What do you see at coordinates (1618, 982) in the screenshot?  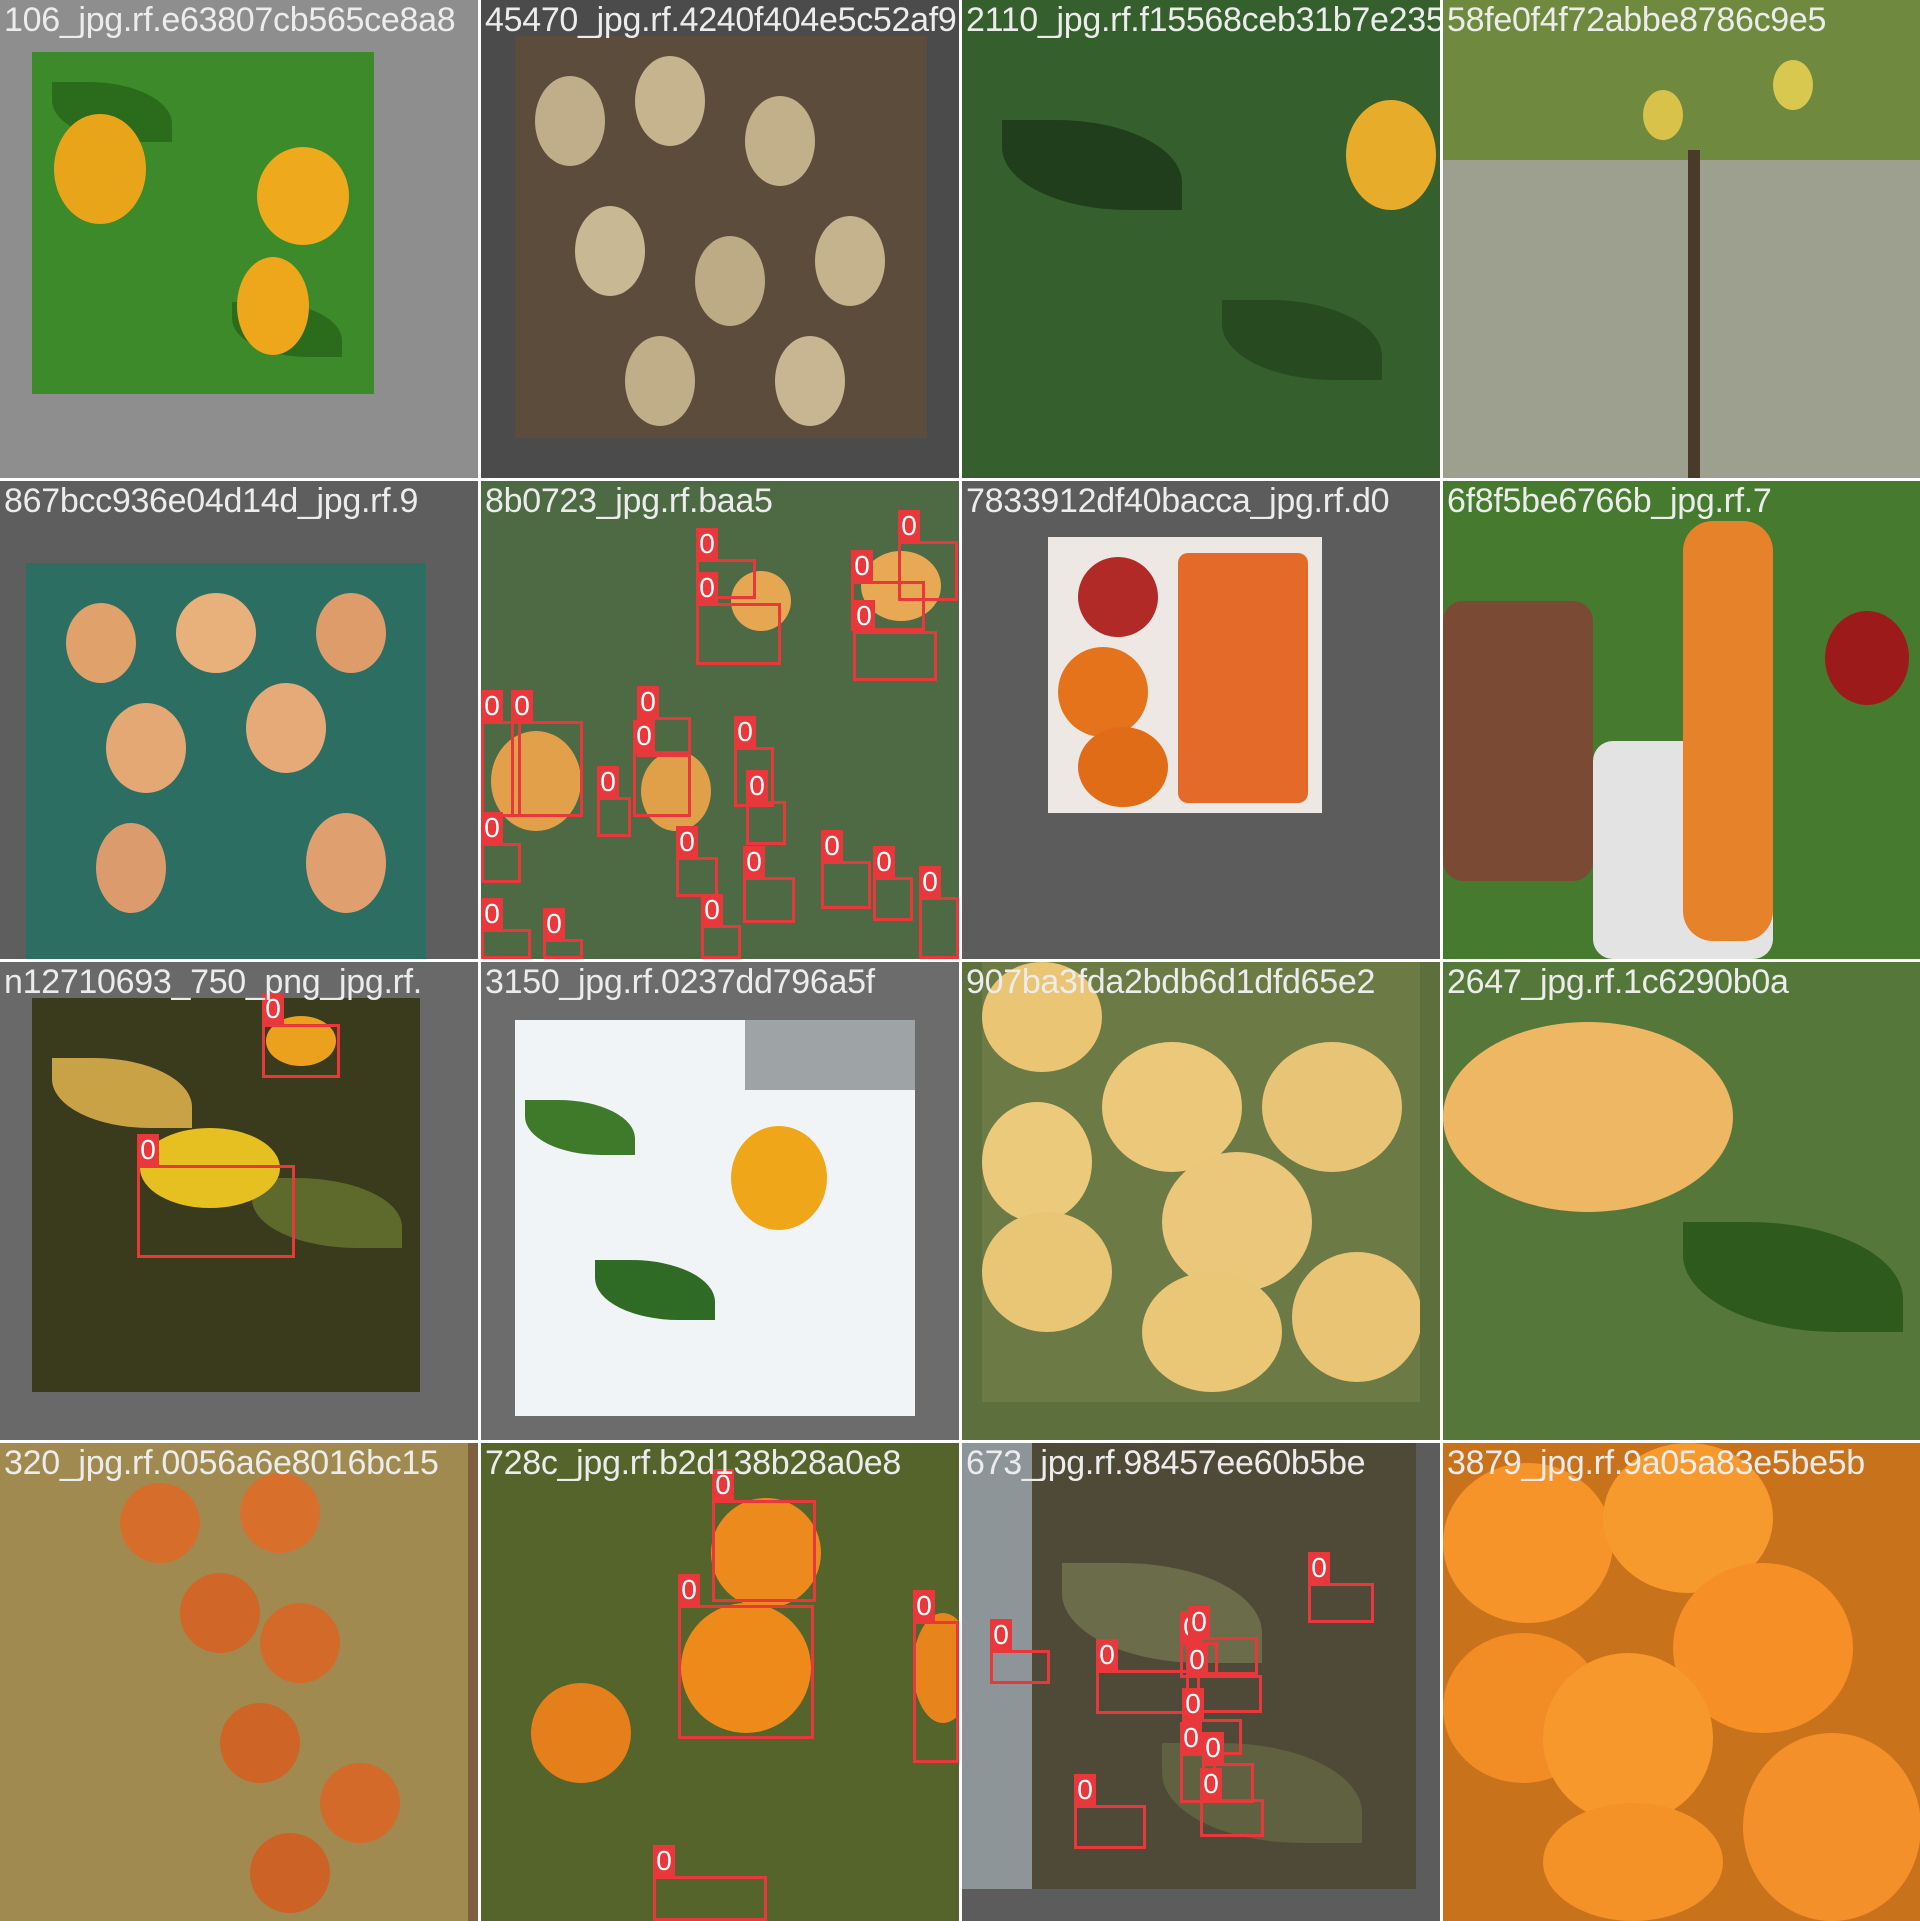 I see `tile-caption: 2647_jpg.rf.1c6290b0a` at bounding box center [1618, 982].